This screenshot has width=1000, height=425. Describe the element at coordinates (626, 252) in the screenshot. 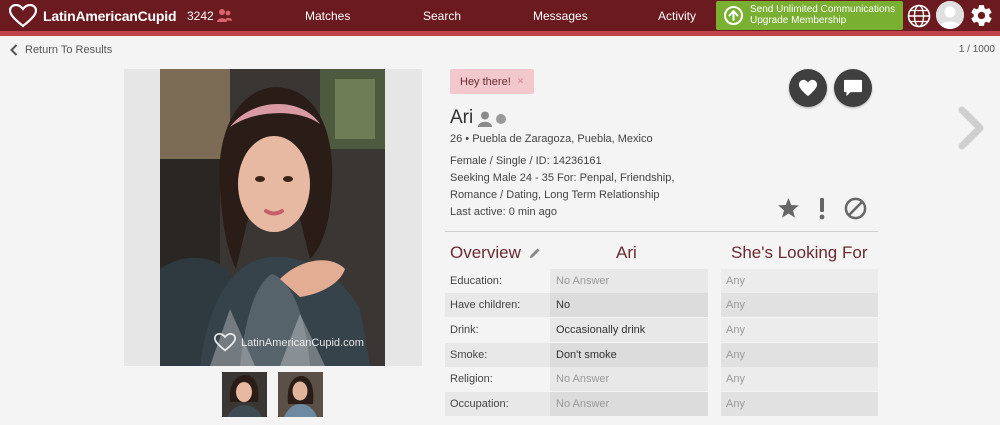

I see `member-column-heading: Ari` at that location.